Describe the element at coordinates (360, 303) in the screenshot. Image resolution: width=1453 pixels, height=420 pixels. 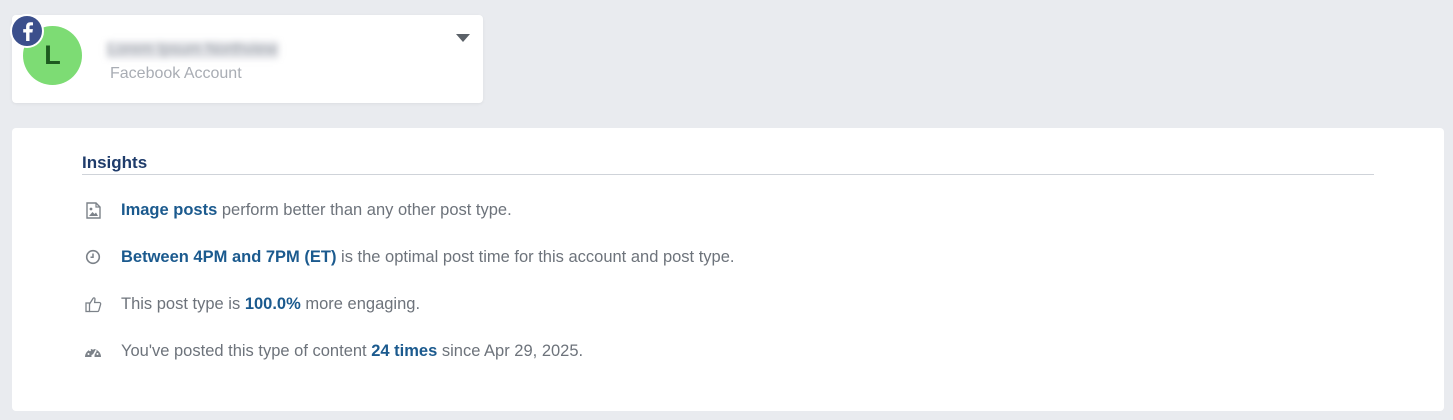
I see `insight-text: more engaging.` at that location.